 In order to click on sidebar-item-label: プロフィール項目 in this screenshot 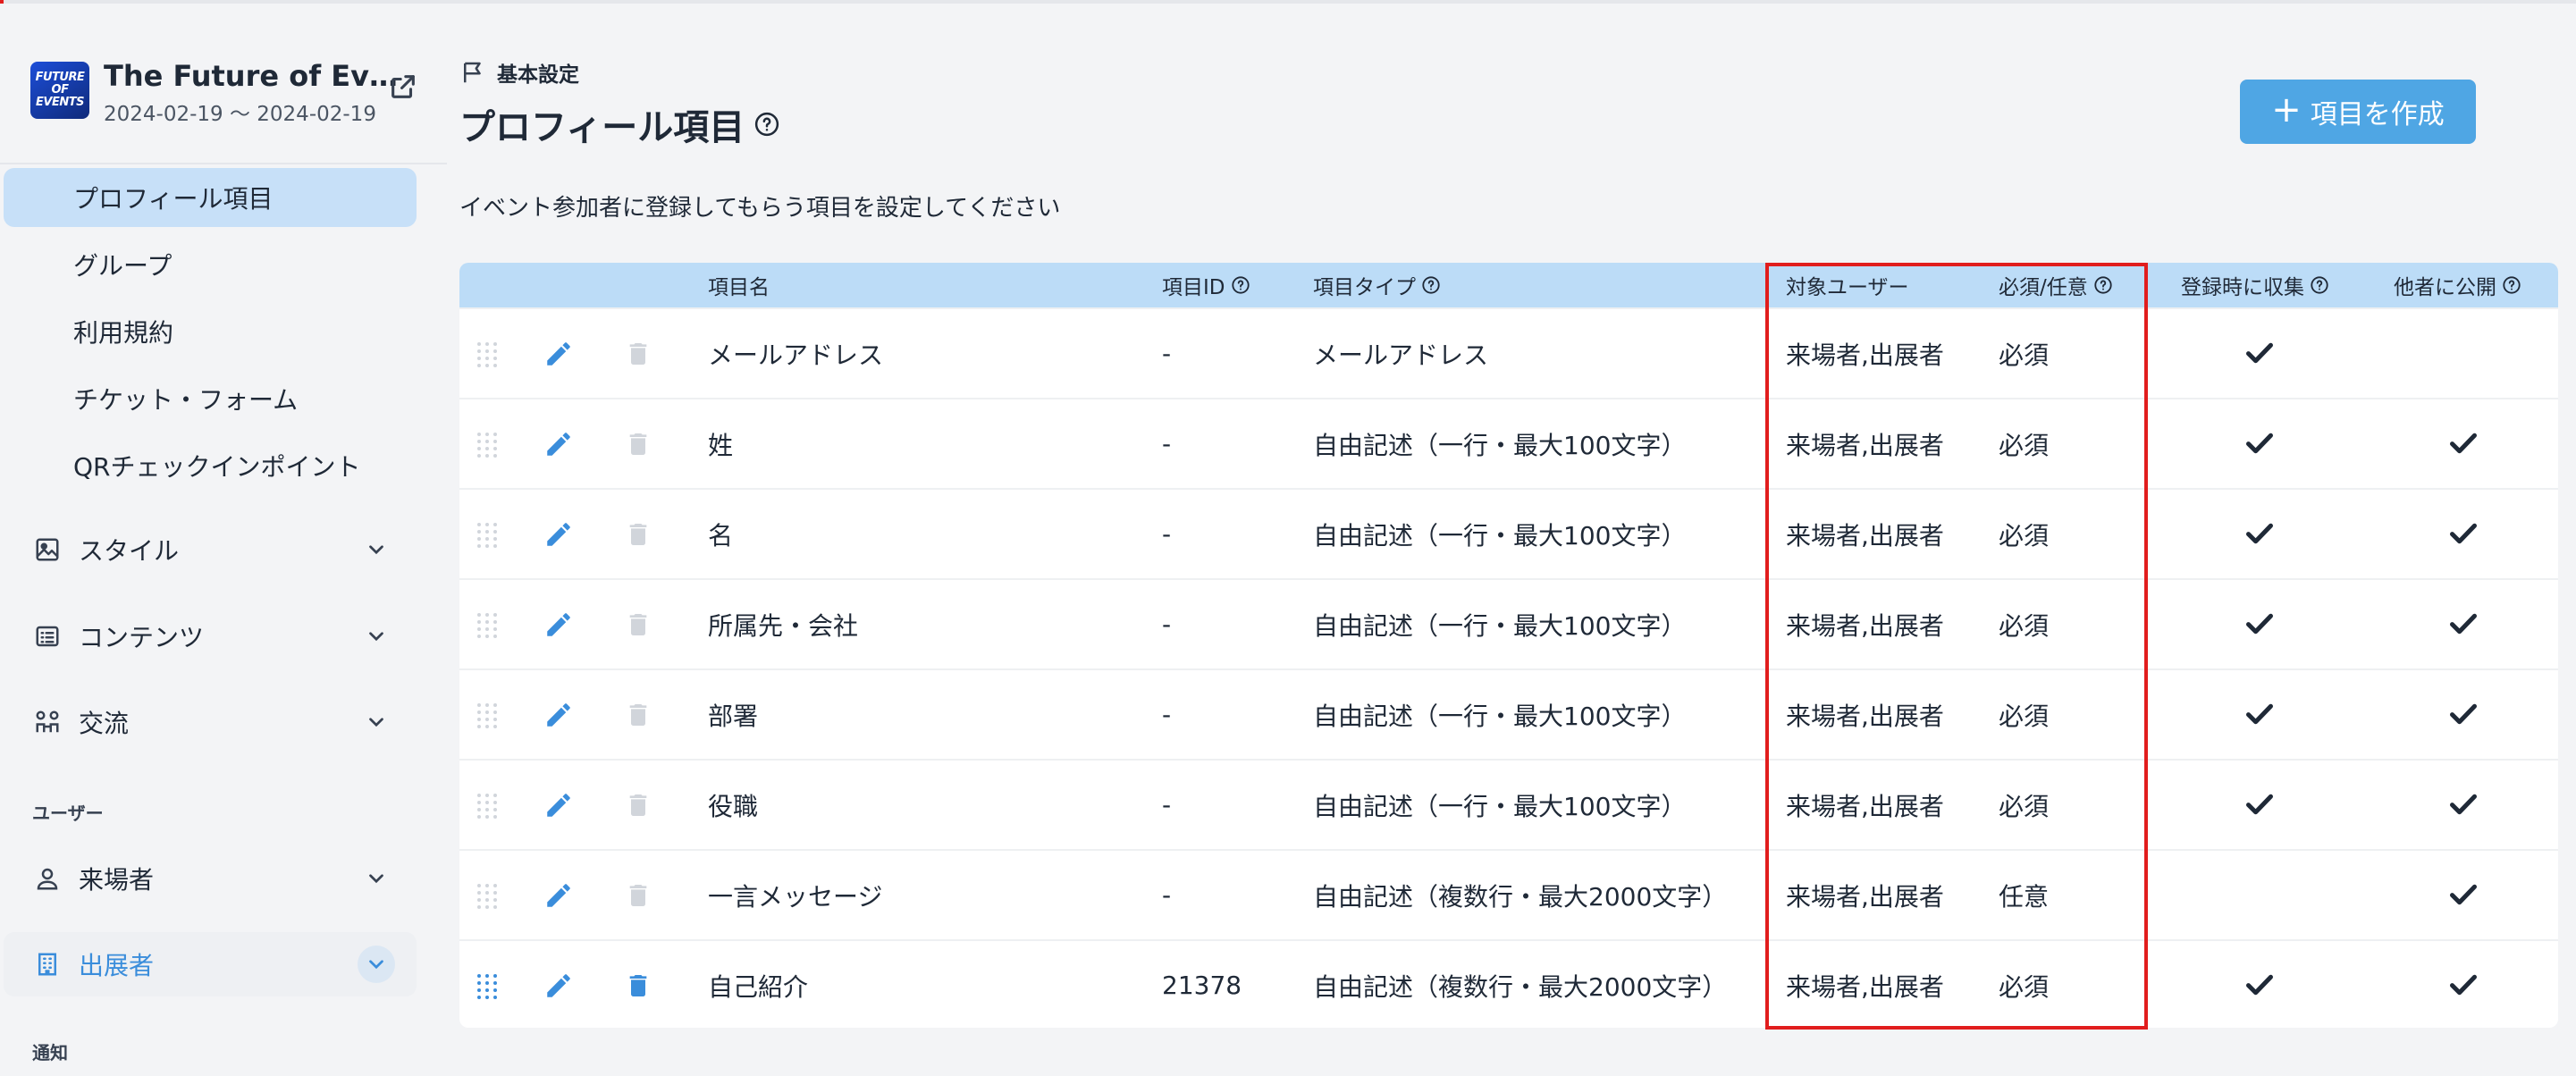, I will do `click(174, 199)`.